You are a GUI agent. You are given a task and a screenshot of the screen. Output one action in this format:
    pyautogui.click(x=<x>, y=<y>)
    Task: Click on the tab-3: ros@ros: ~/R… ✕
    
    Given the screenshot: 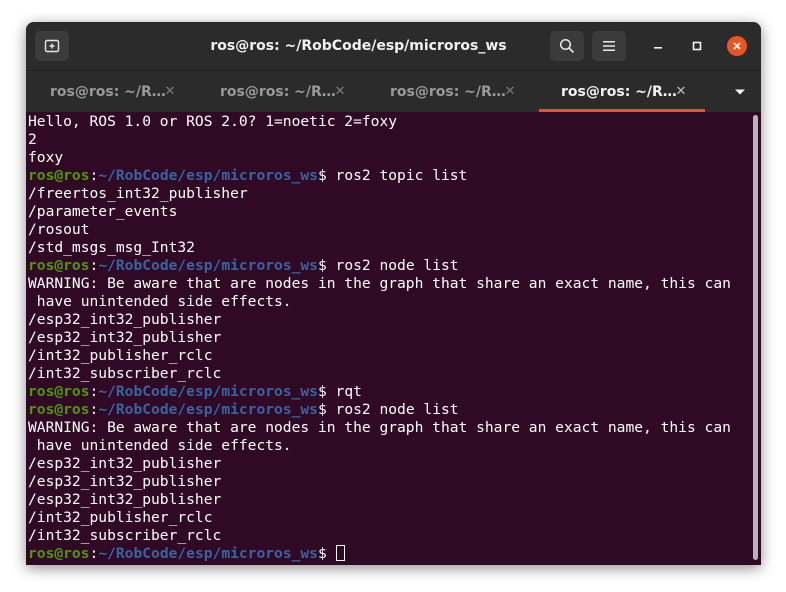 What is the action you would take?
    pyautogui.click(x=451, y=91)
    